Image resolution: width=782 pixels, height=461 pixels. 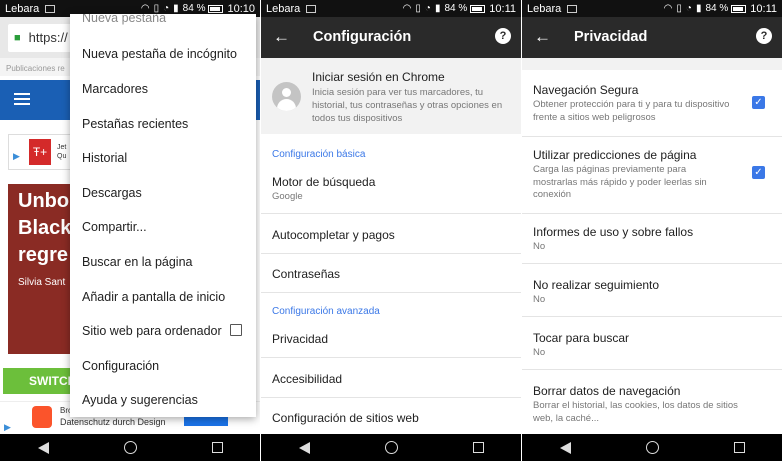 What do you see at coordinates (539, 352) in the screenshot?
I see `tap-to-search-value: No` at bounding box center [539, 352].